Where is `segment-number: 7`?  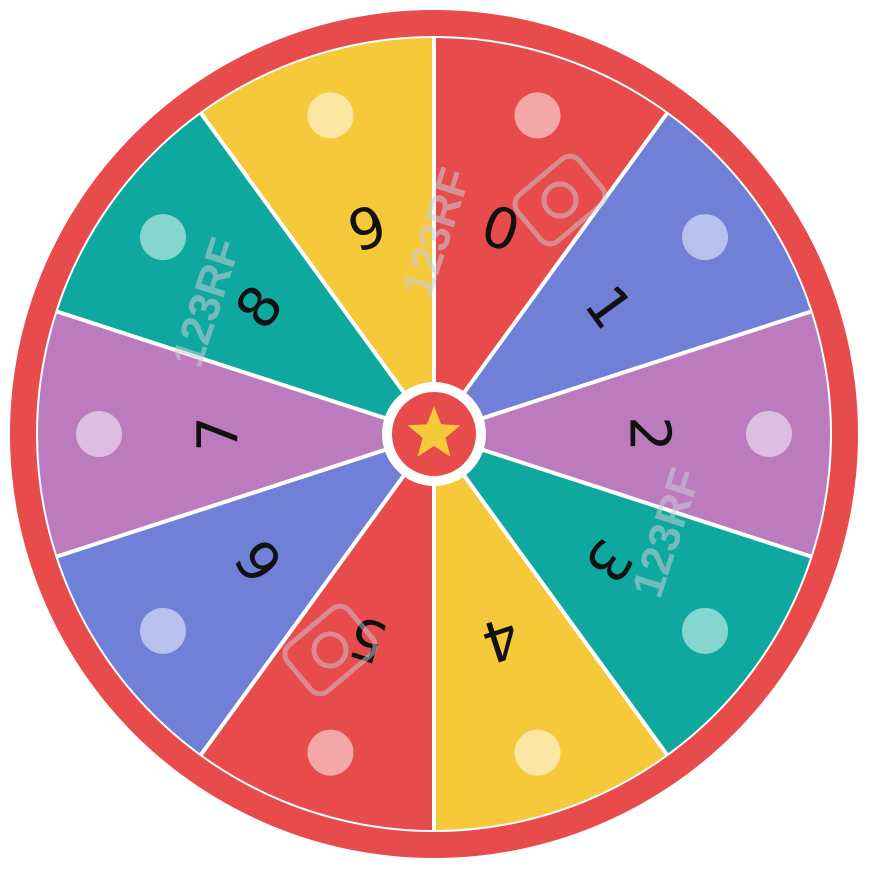 segment-number: 7 is located at coordinates (219, 434).